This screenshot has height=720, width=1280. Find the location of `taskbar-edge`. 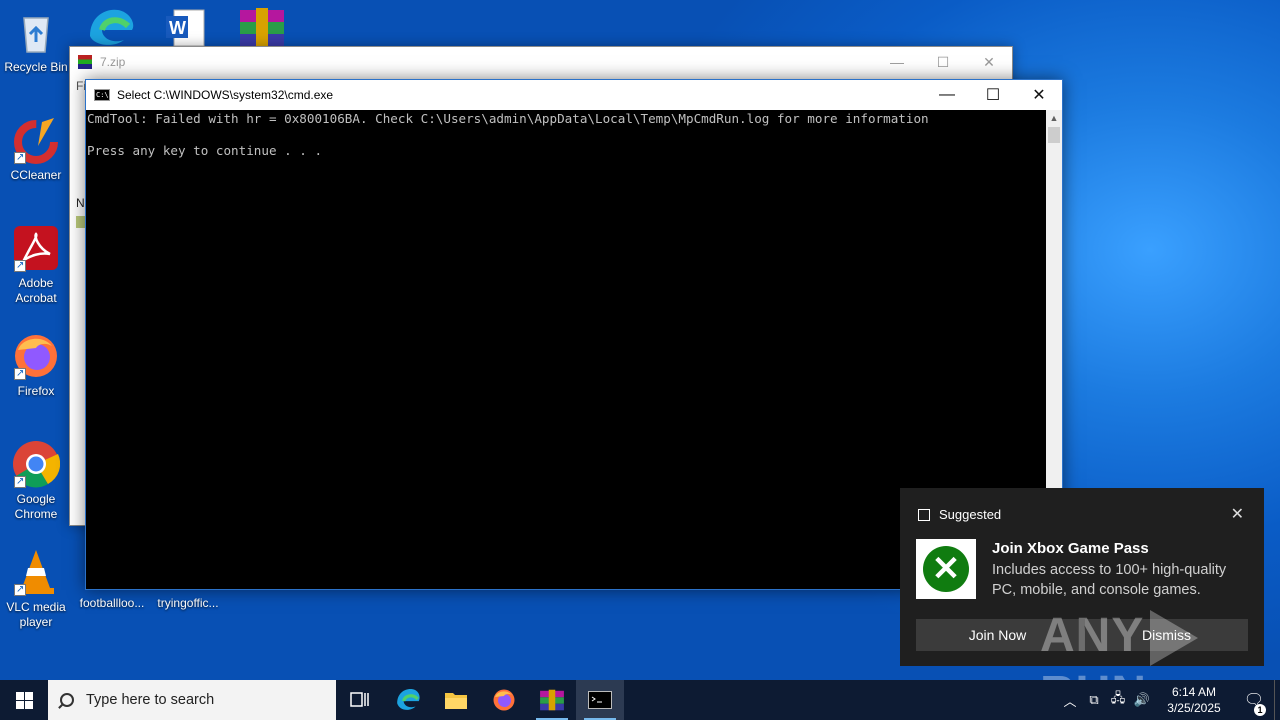

taskbar-edge is located at coordinates (408, 700).